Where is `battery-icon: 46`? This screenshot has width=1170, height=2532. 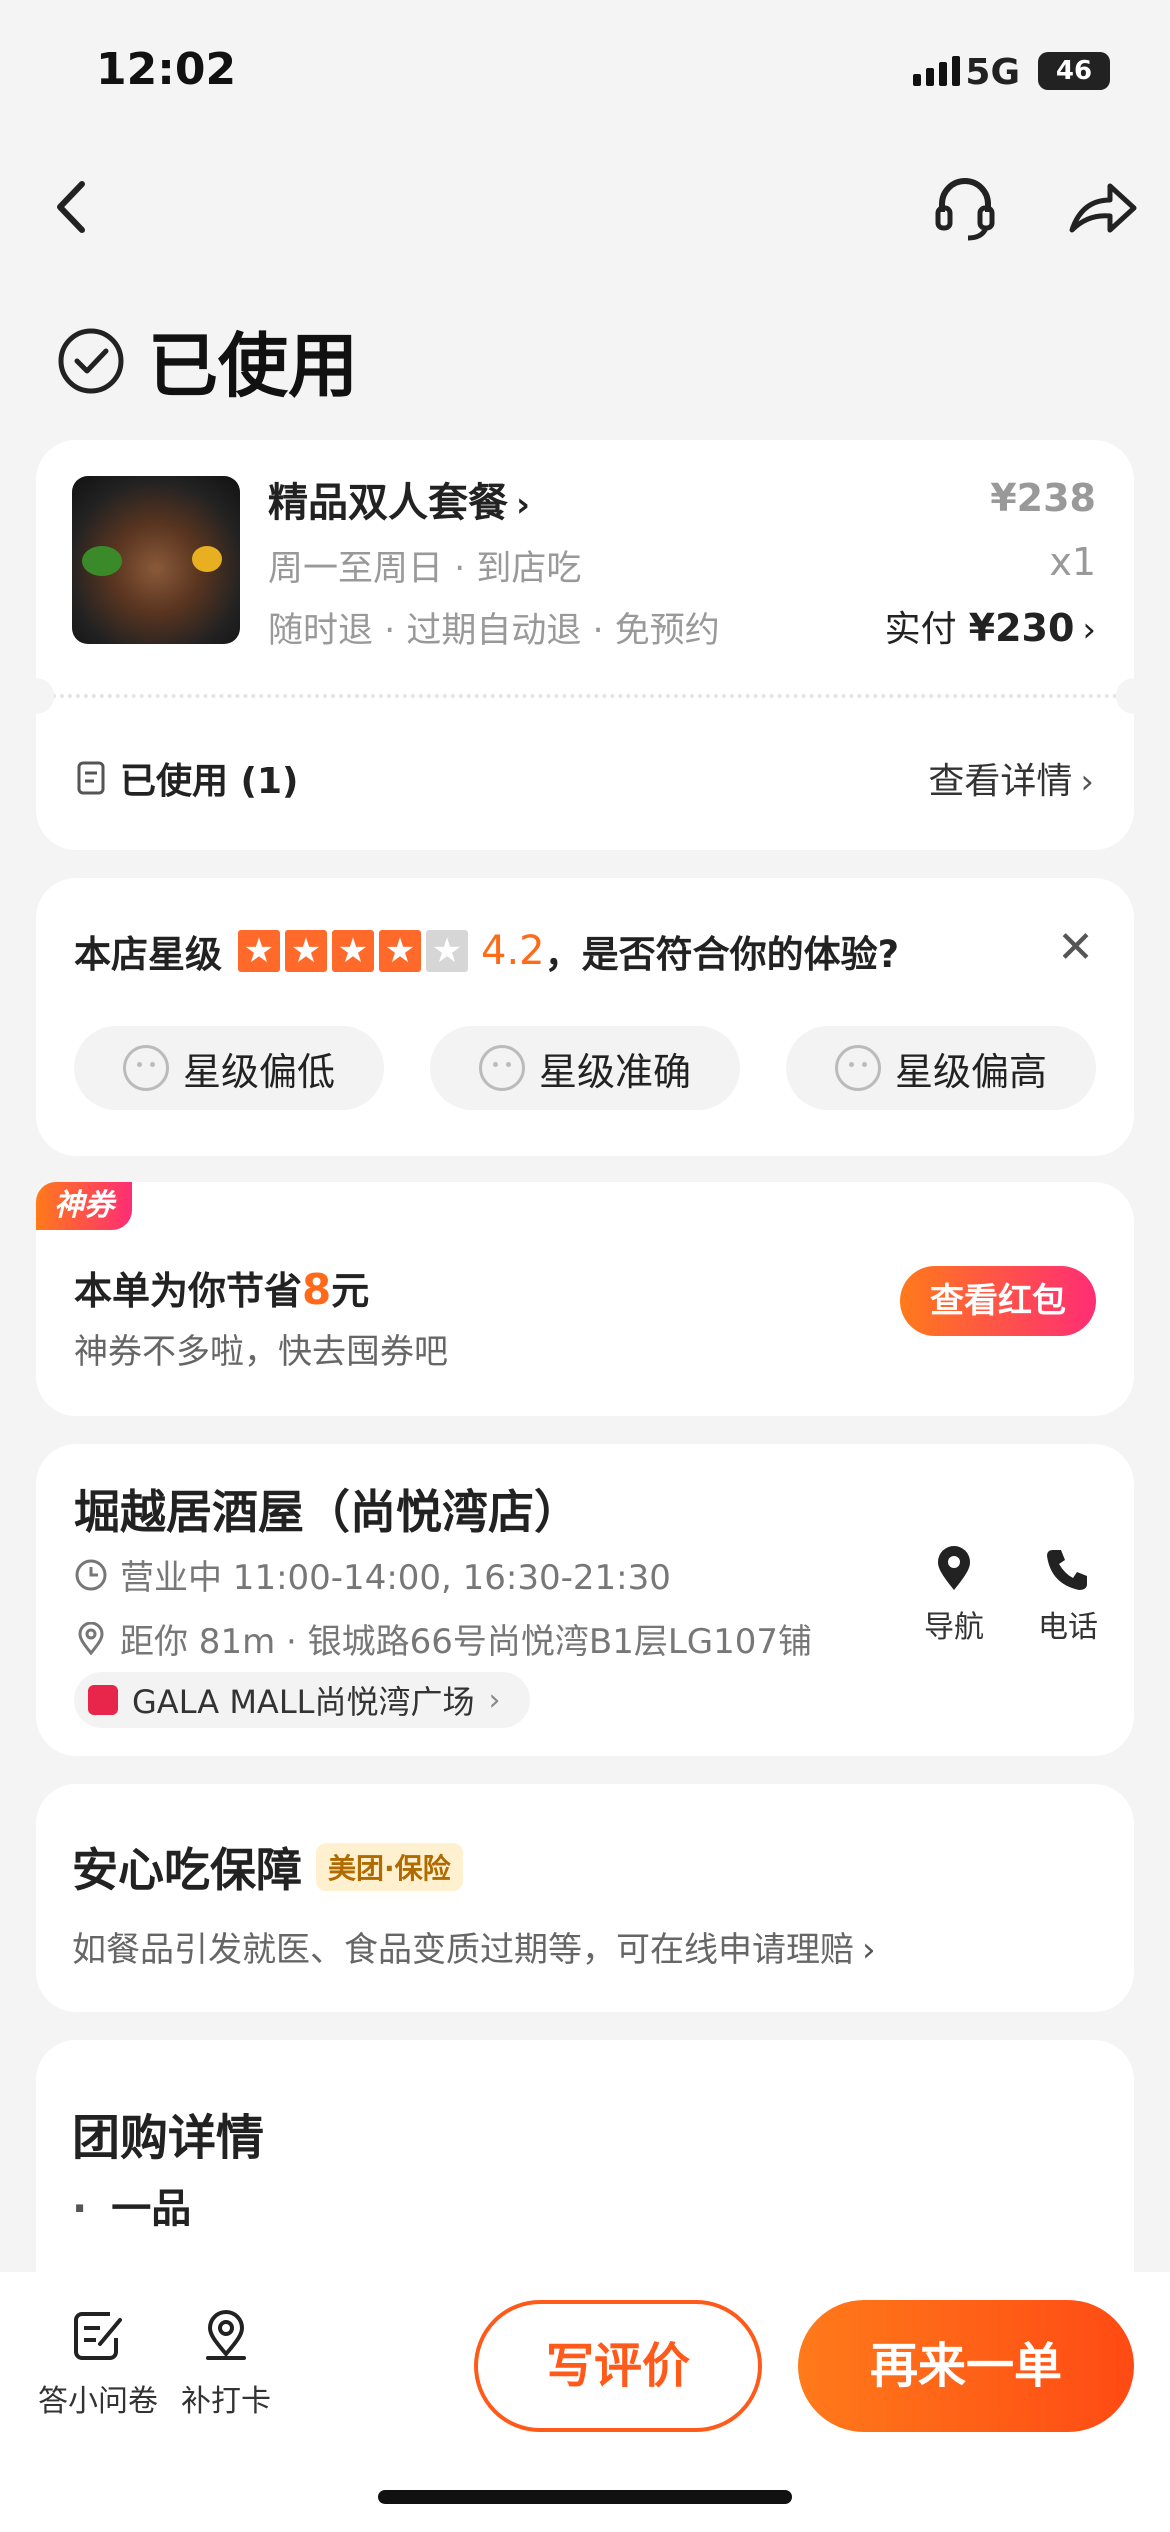 battery-icon: 46 is located at coordinates (1074, 71).